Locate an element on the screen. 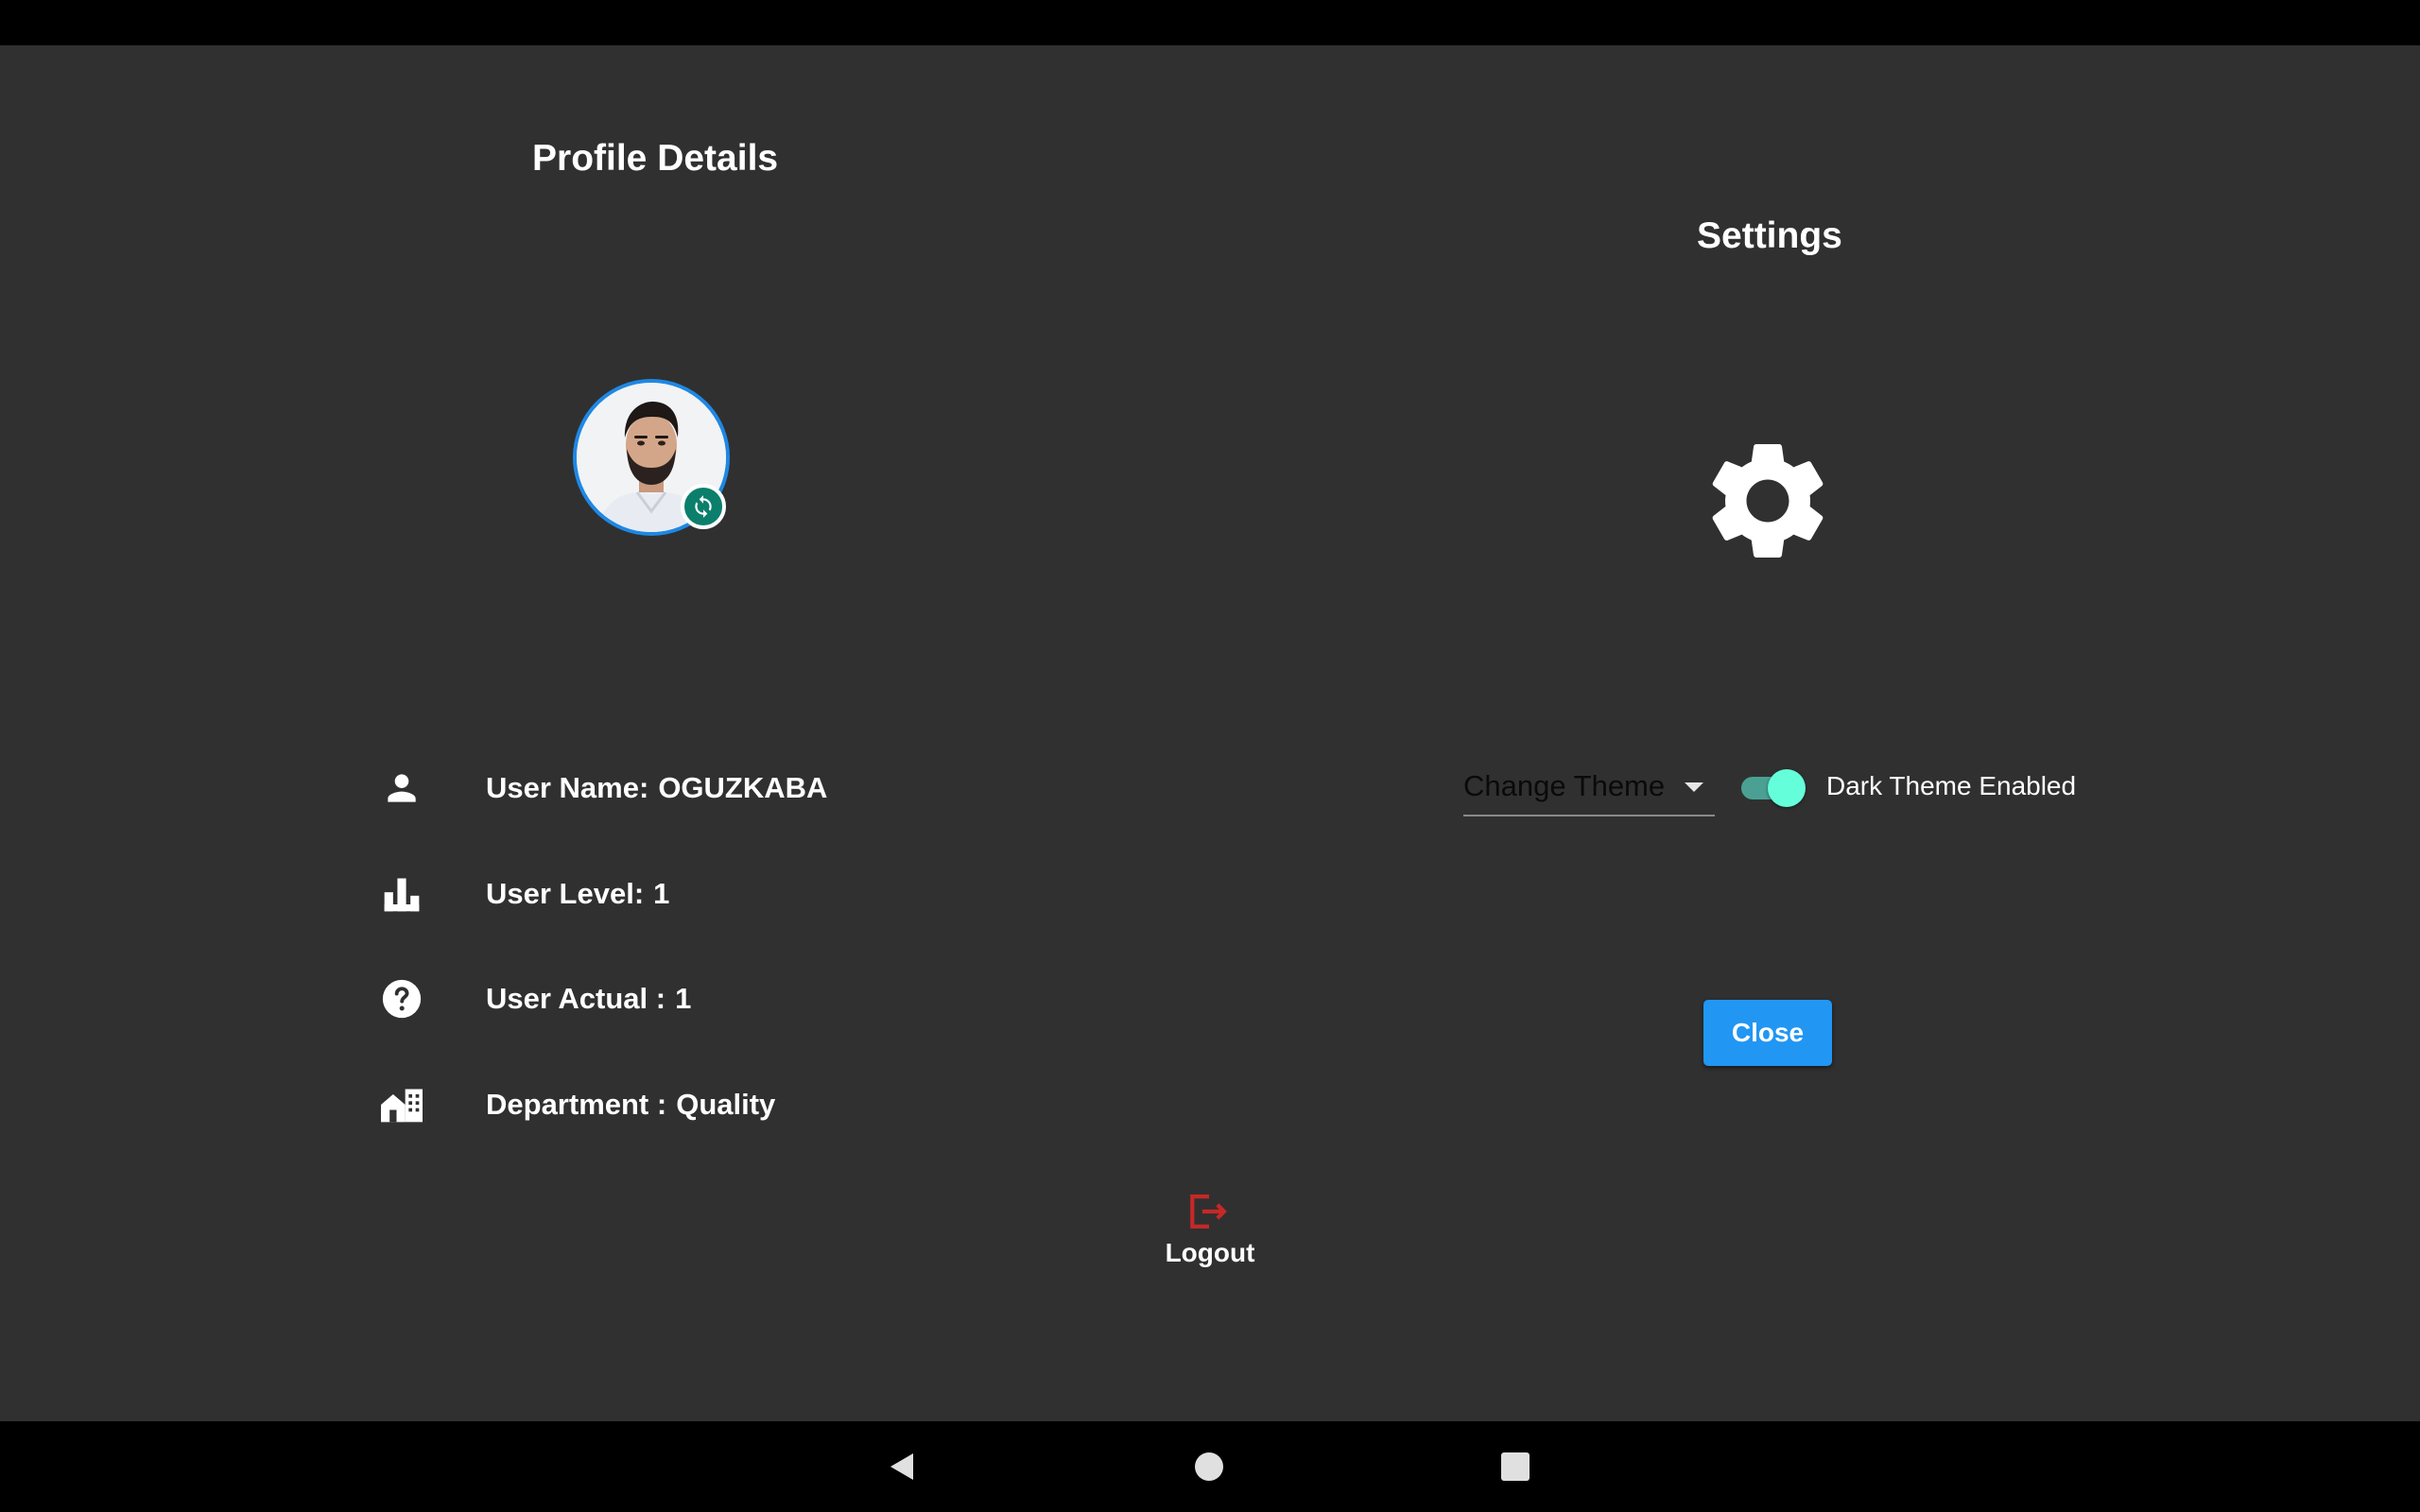 Image resolution: width=2420 pixels, height=1512 pixels. user-actual-value: 1 is located at coordinates (683, 998).